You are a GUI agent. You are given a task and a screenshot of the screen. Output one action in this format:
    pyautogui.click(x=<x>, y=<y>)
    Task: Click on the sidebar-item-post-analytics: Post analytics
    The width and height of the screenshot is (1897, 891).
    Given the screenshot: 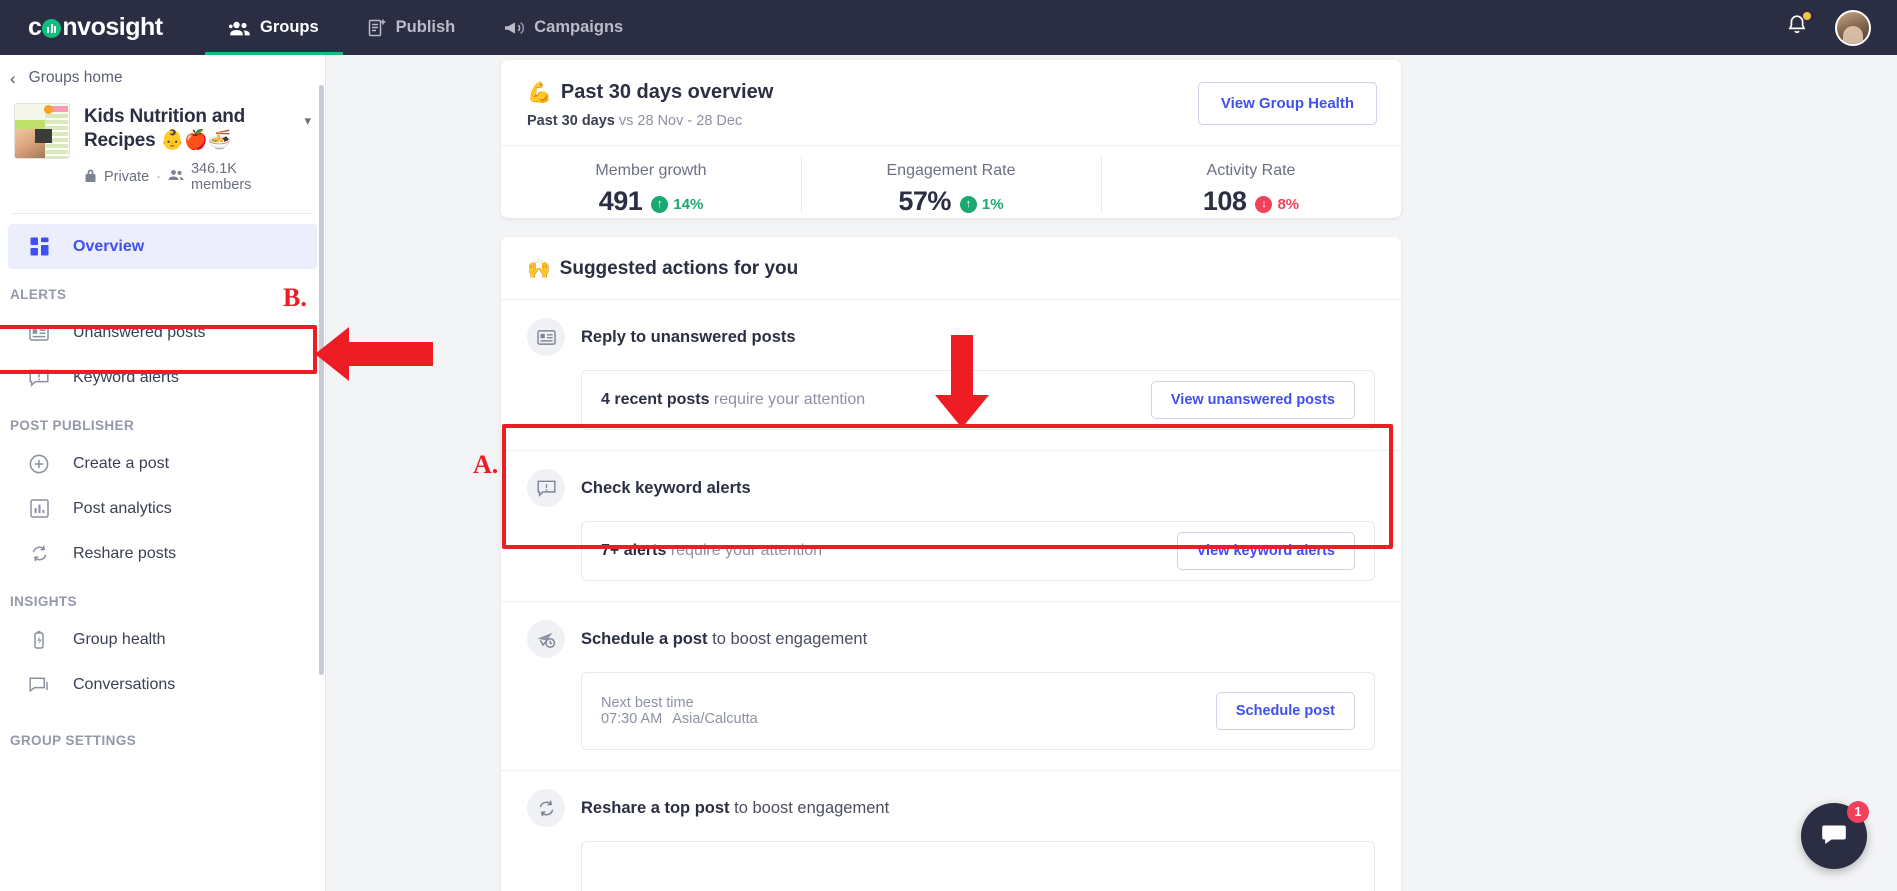 What is the action you would take?
    pyautogui.click(x=162, y=508)
    